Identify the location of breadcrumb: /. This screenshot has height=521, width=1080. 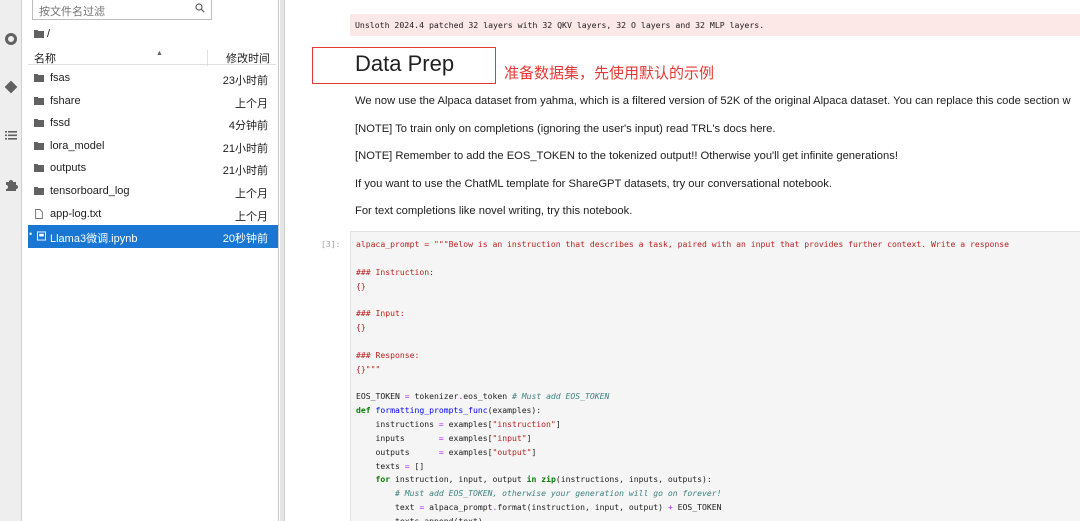
(42, 34).